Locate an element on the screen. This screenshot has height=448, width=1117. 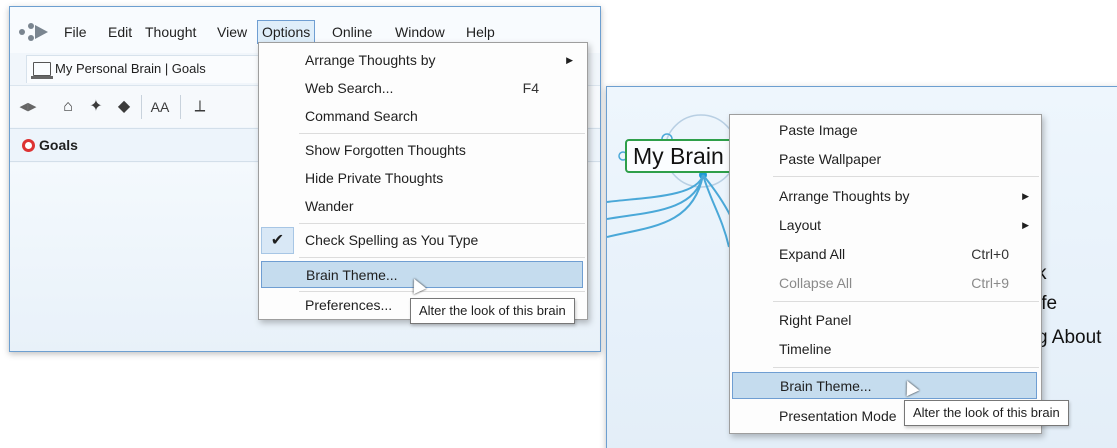
menu-item-check-spelling: ✔ Check Spelling as You Type is located at coordinates (423, 240).